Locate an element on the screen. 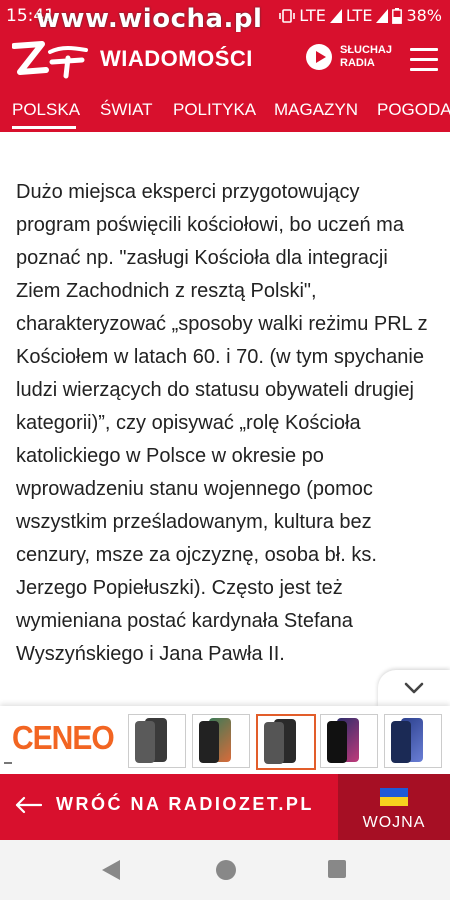 The width and height of the screenshot is (450, 900). ceneo-ad-banner: CENEO is located at coordinates (225, 740).